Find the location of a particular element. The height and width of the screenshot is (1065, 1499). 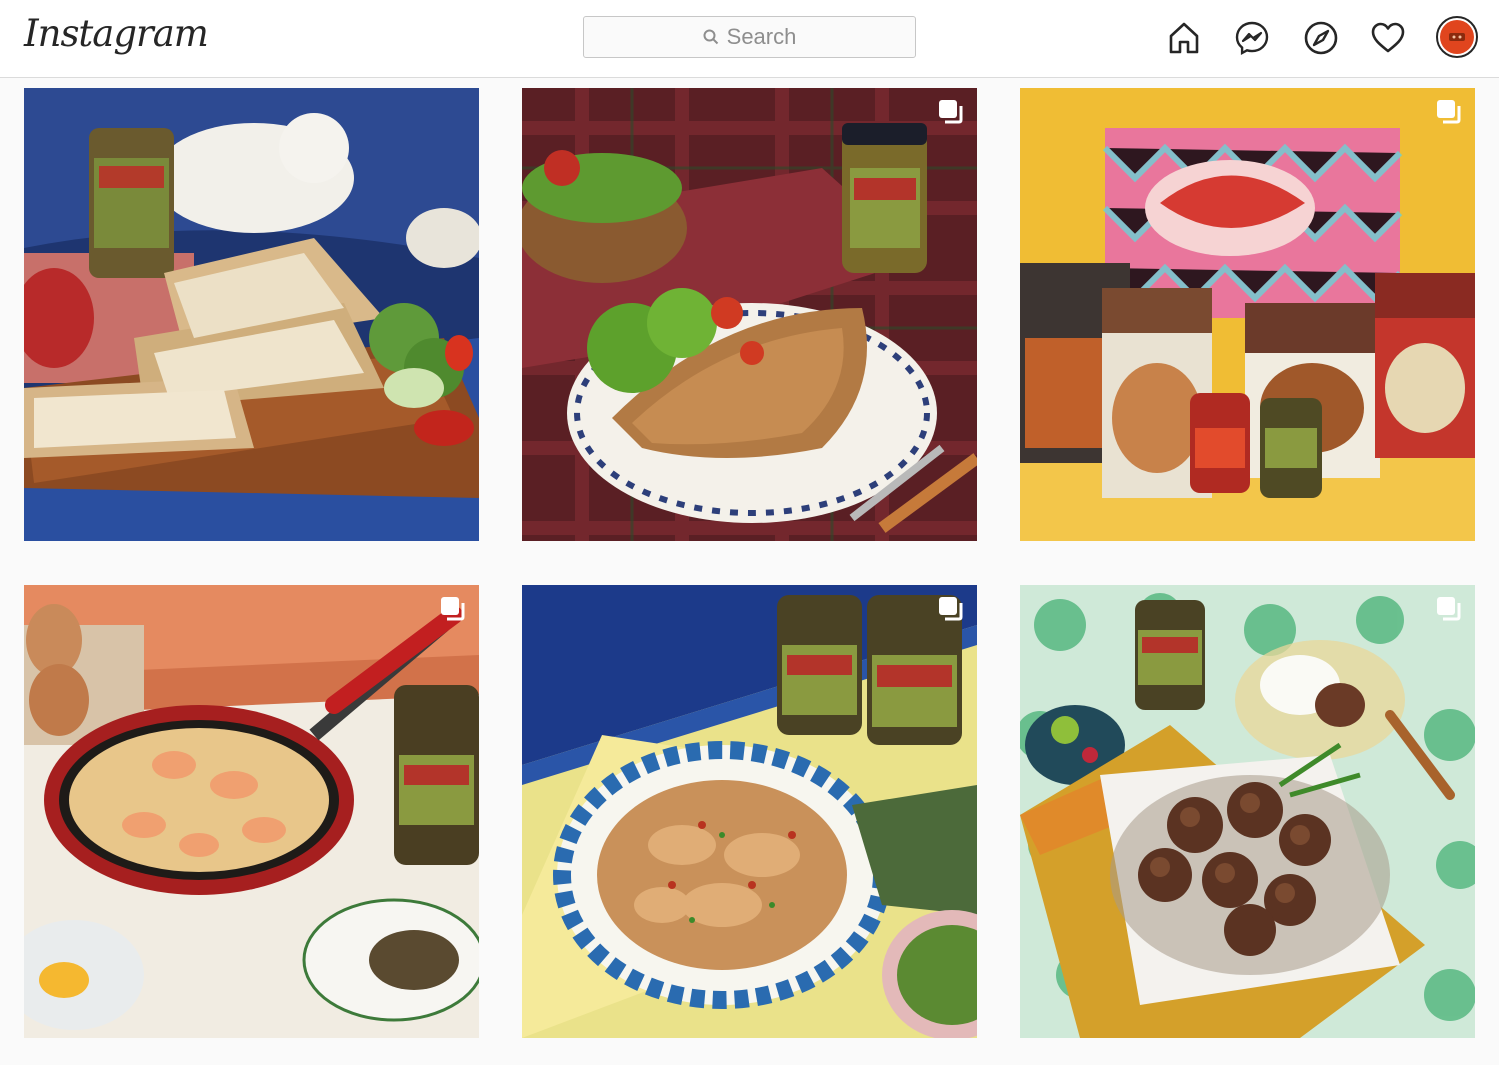

activity-button is located at coordinates (1388, 38).